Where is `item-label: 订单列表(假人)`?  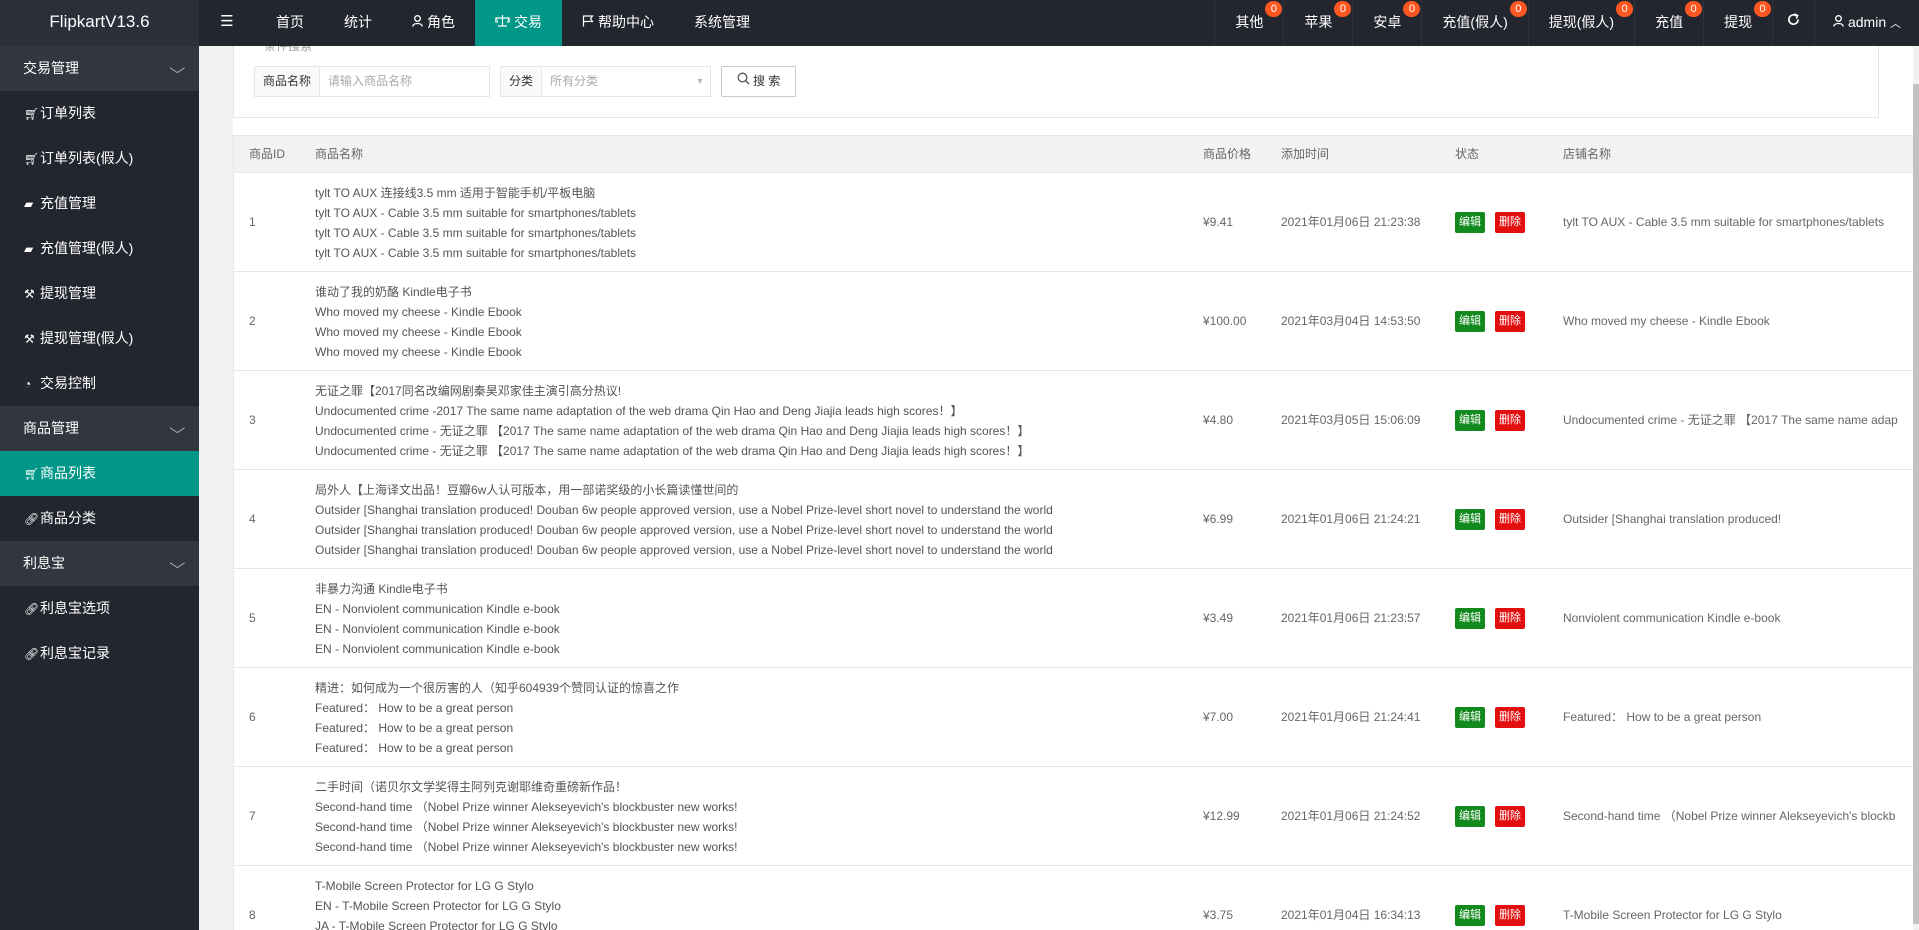
item-label: 订单列表(假人) is located at coordinates (87, 158).